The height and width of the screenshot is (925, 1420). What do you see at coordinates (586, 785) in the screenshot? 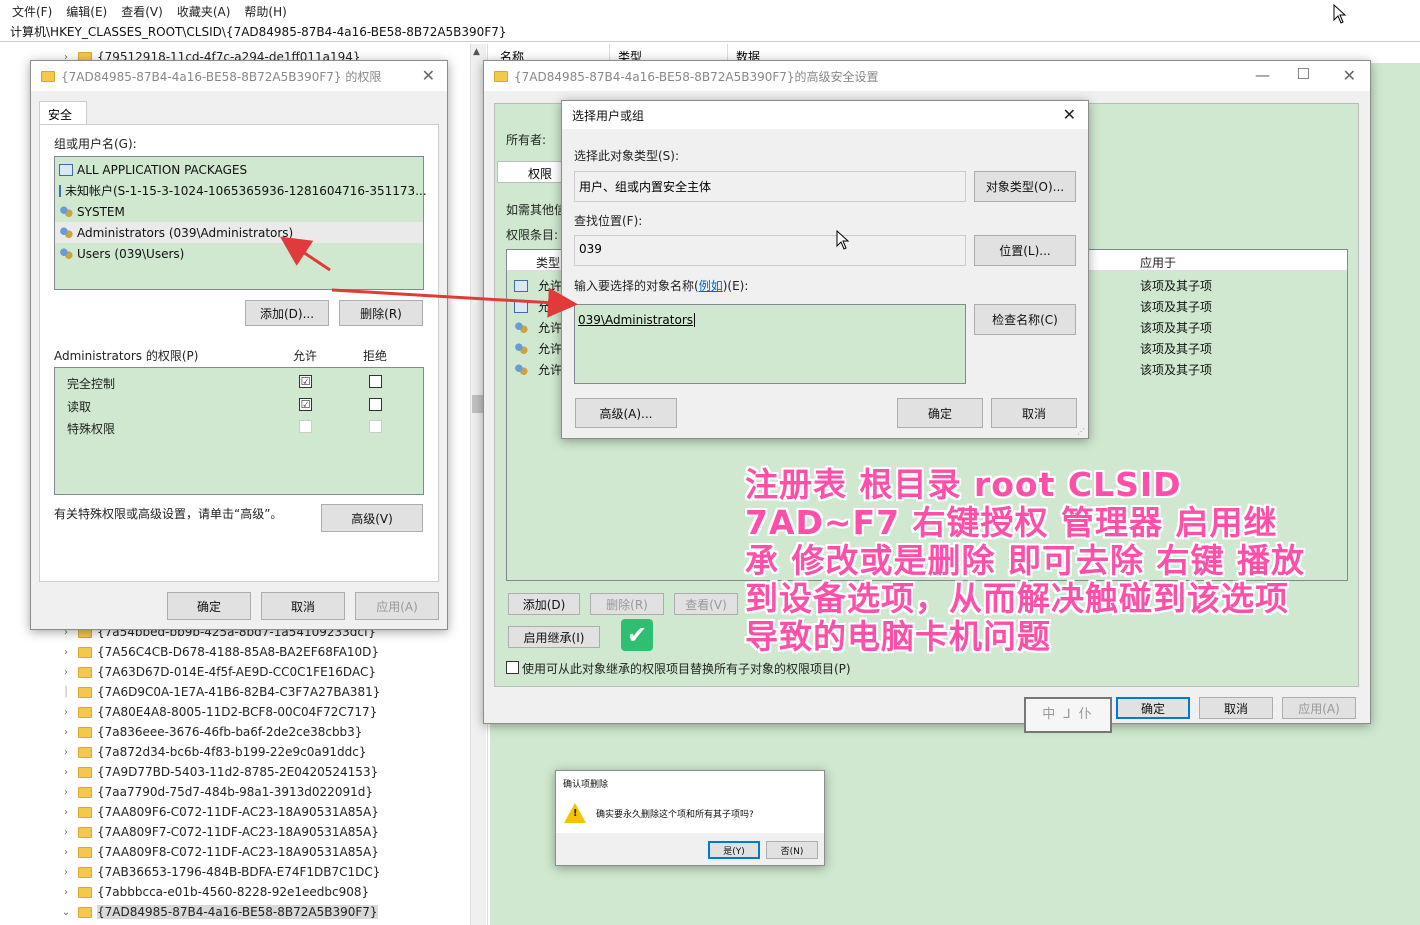
I see `confirm-title: 确认项删除` at bounding box center [586, 785].